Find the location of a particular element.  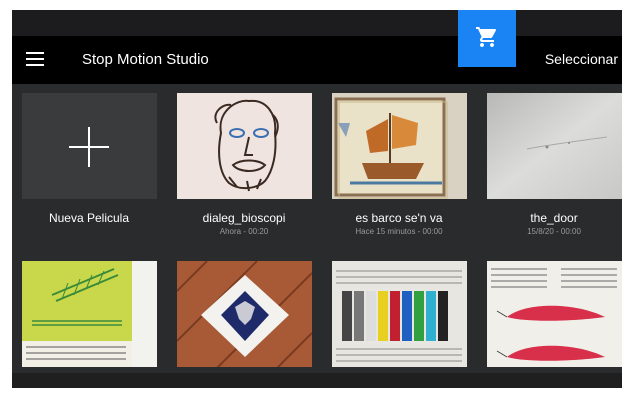

store-button is located at coordinates (487, 38).